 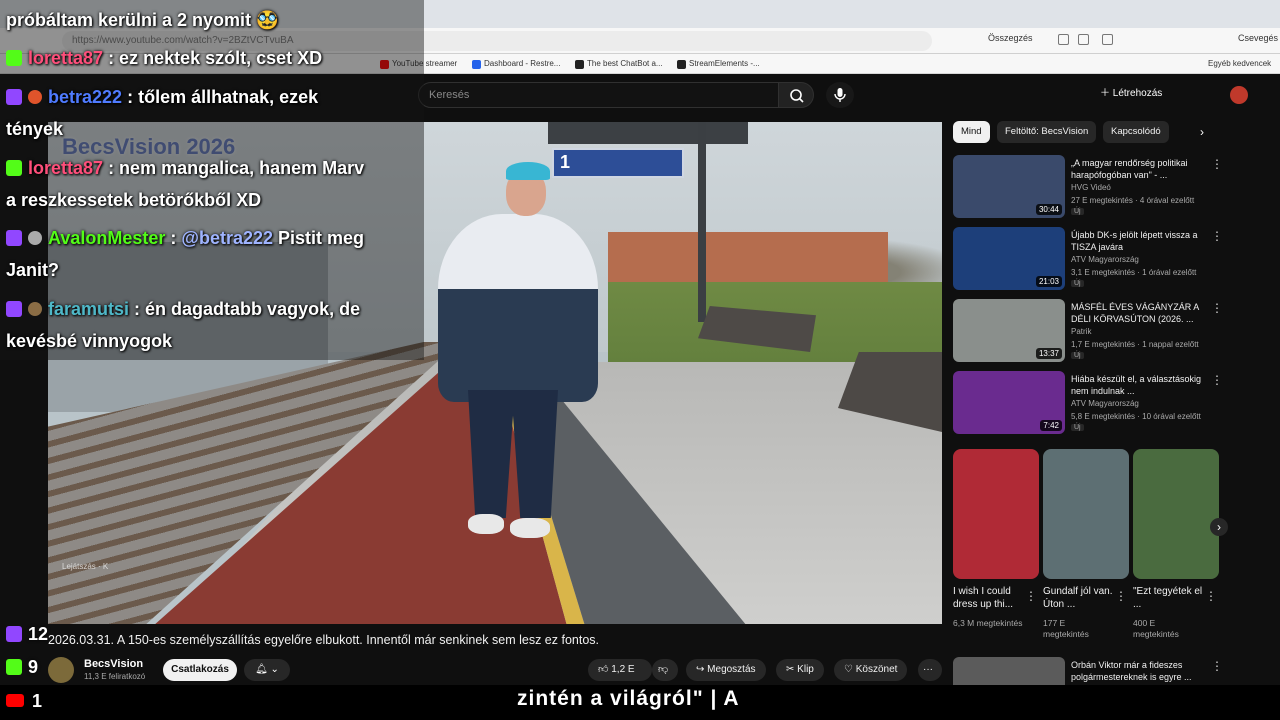 What do you see at coordinates (1136, 132) in the screenshot?
I see `chip-related: Kapcsolódó` at bounding box center [1136, 132].